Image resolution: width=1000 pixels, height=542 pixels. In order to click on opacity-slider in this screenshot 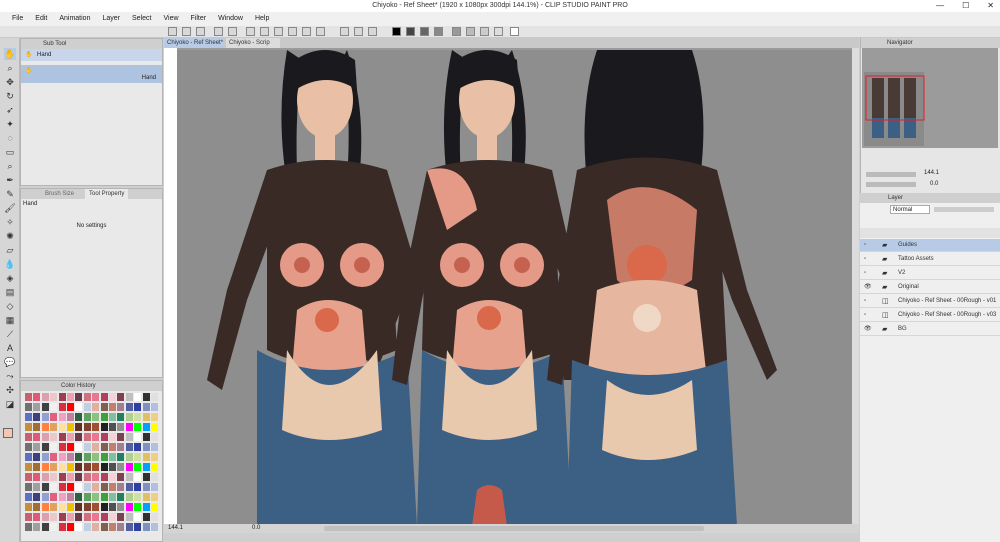, I will do `click(964, 209)`.